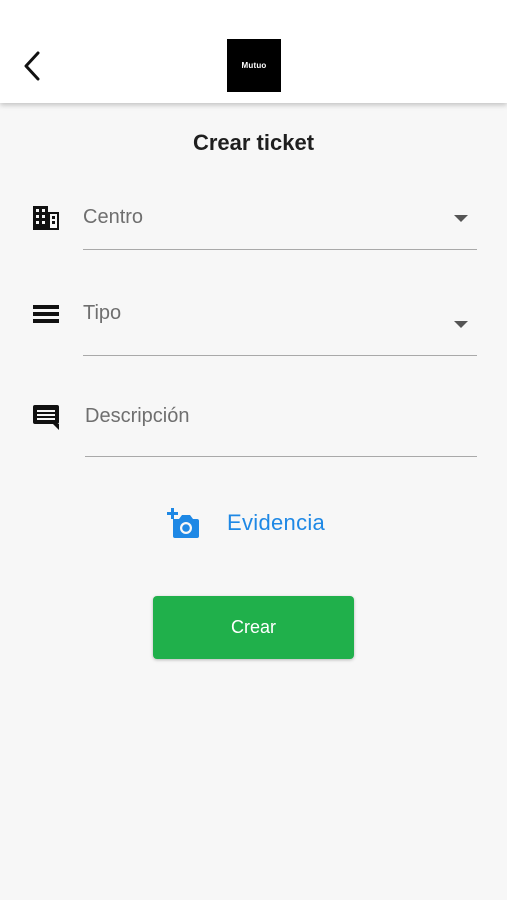  I want to click on centro-label: Centro, so click(113, 217).